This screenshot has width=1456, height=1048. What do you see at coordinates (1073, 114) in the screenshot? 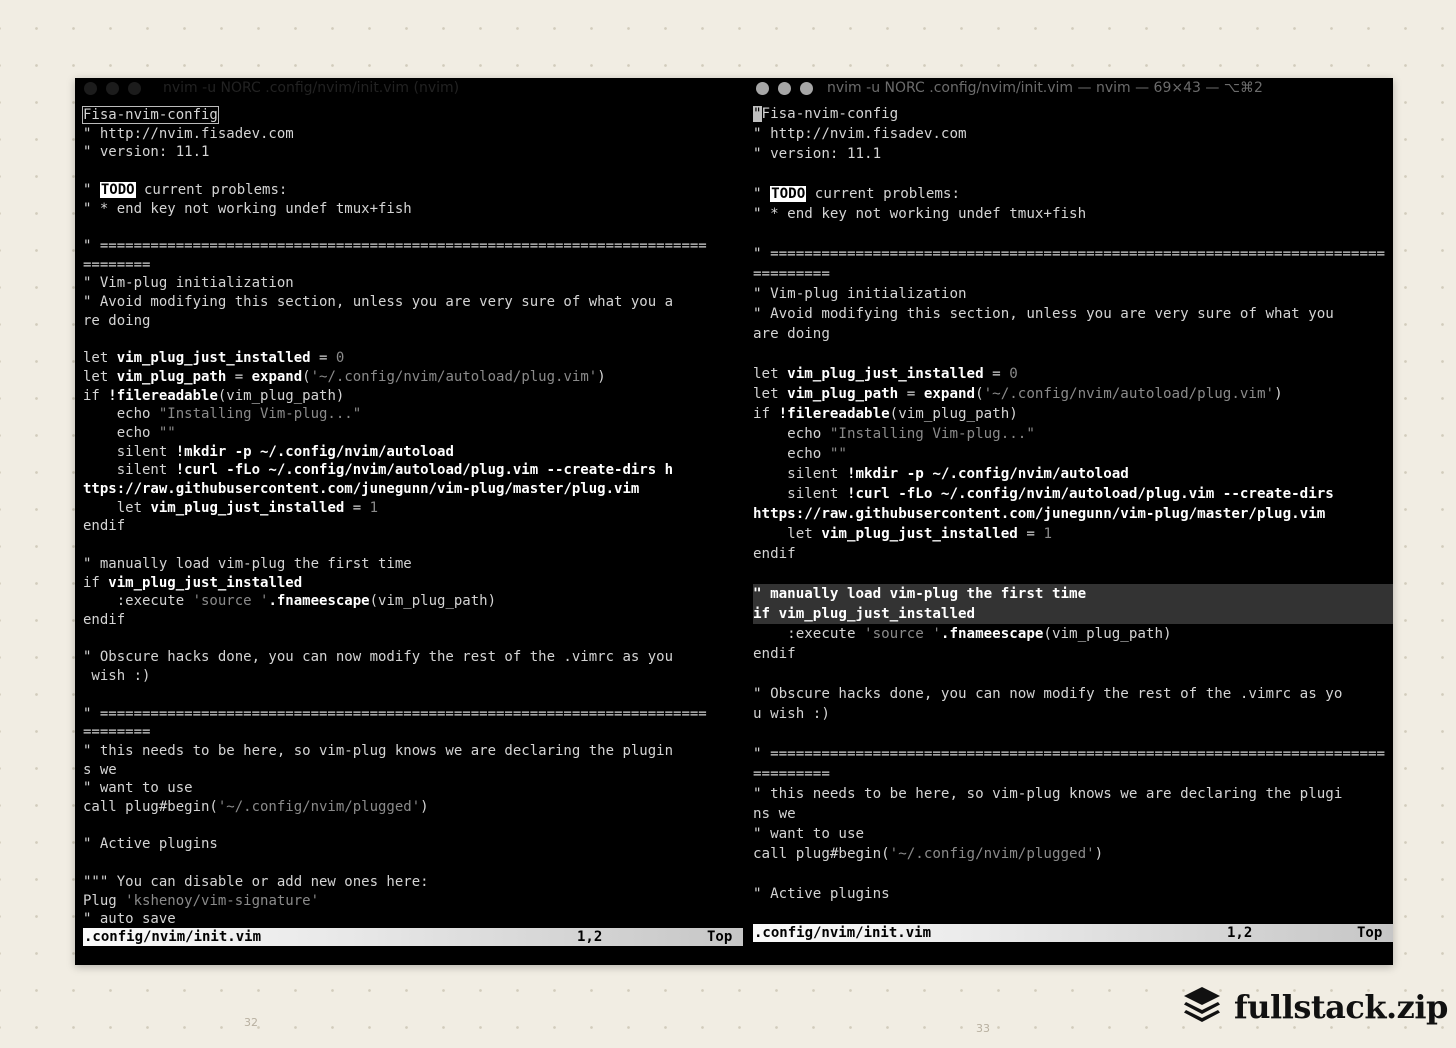
I see `code-line: "Fisa-nvim-config` at bounding box center [1073, 114].